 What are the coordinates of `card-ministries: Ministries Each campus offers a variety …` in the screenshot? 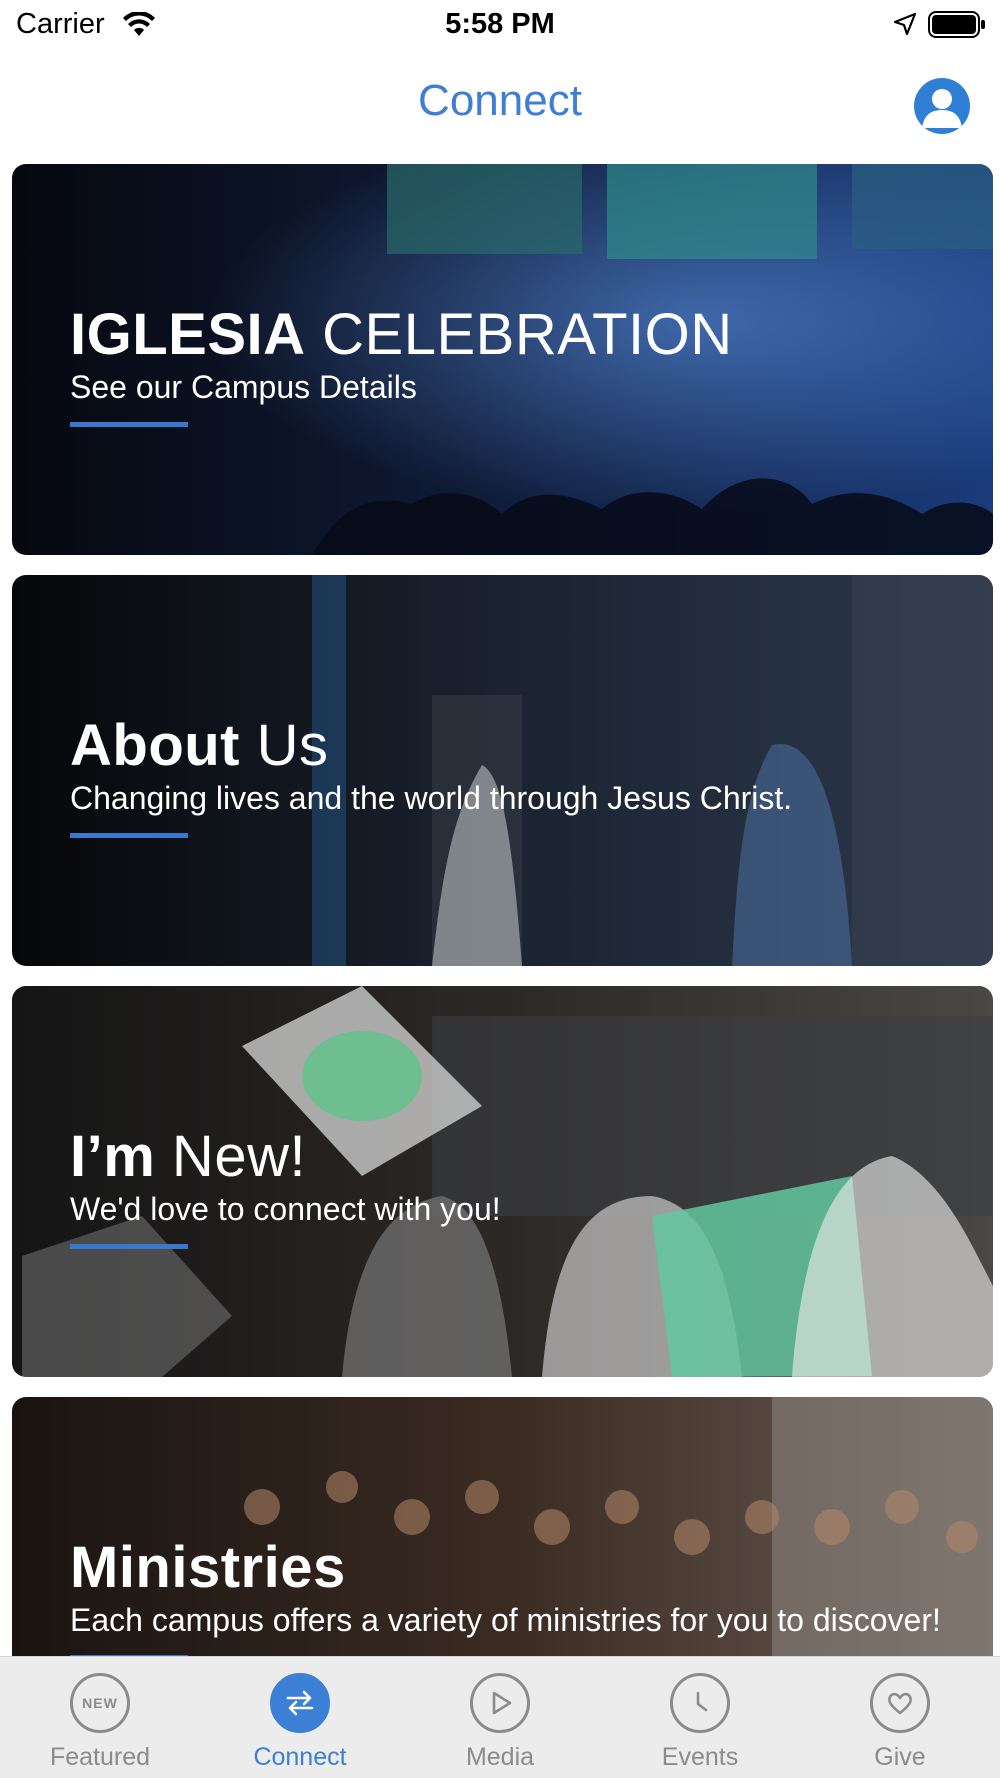 It's located at (502, 1526).